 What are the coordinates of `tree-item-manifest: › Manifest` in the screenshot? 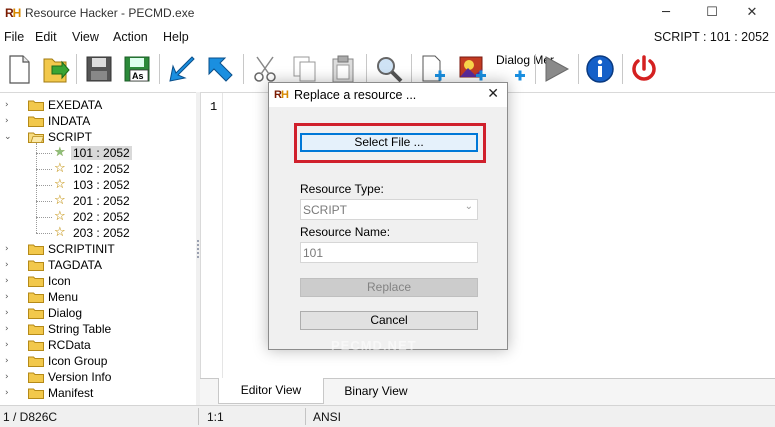 It's located at (98, 393).